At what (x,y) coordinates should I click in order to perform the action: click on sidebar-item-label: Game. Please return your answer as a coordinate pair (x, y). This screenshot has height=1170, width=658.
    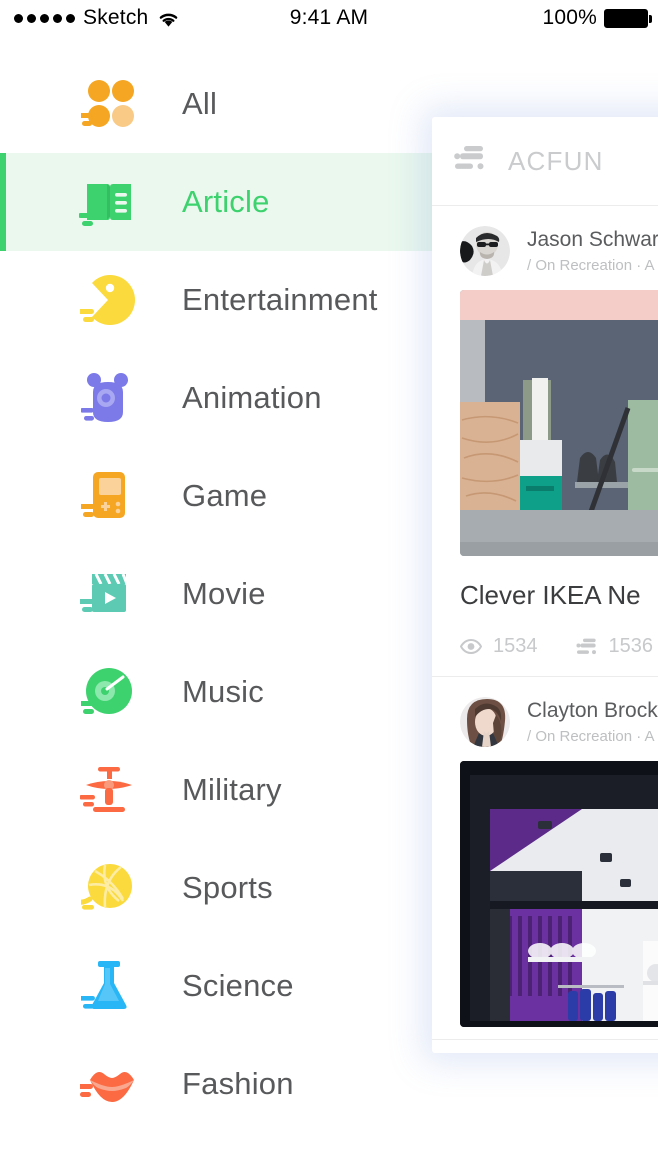
    Looking at the image, I should click on (225, 495).